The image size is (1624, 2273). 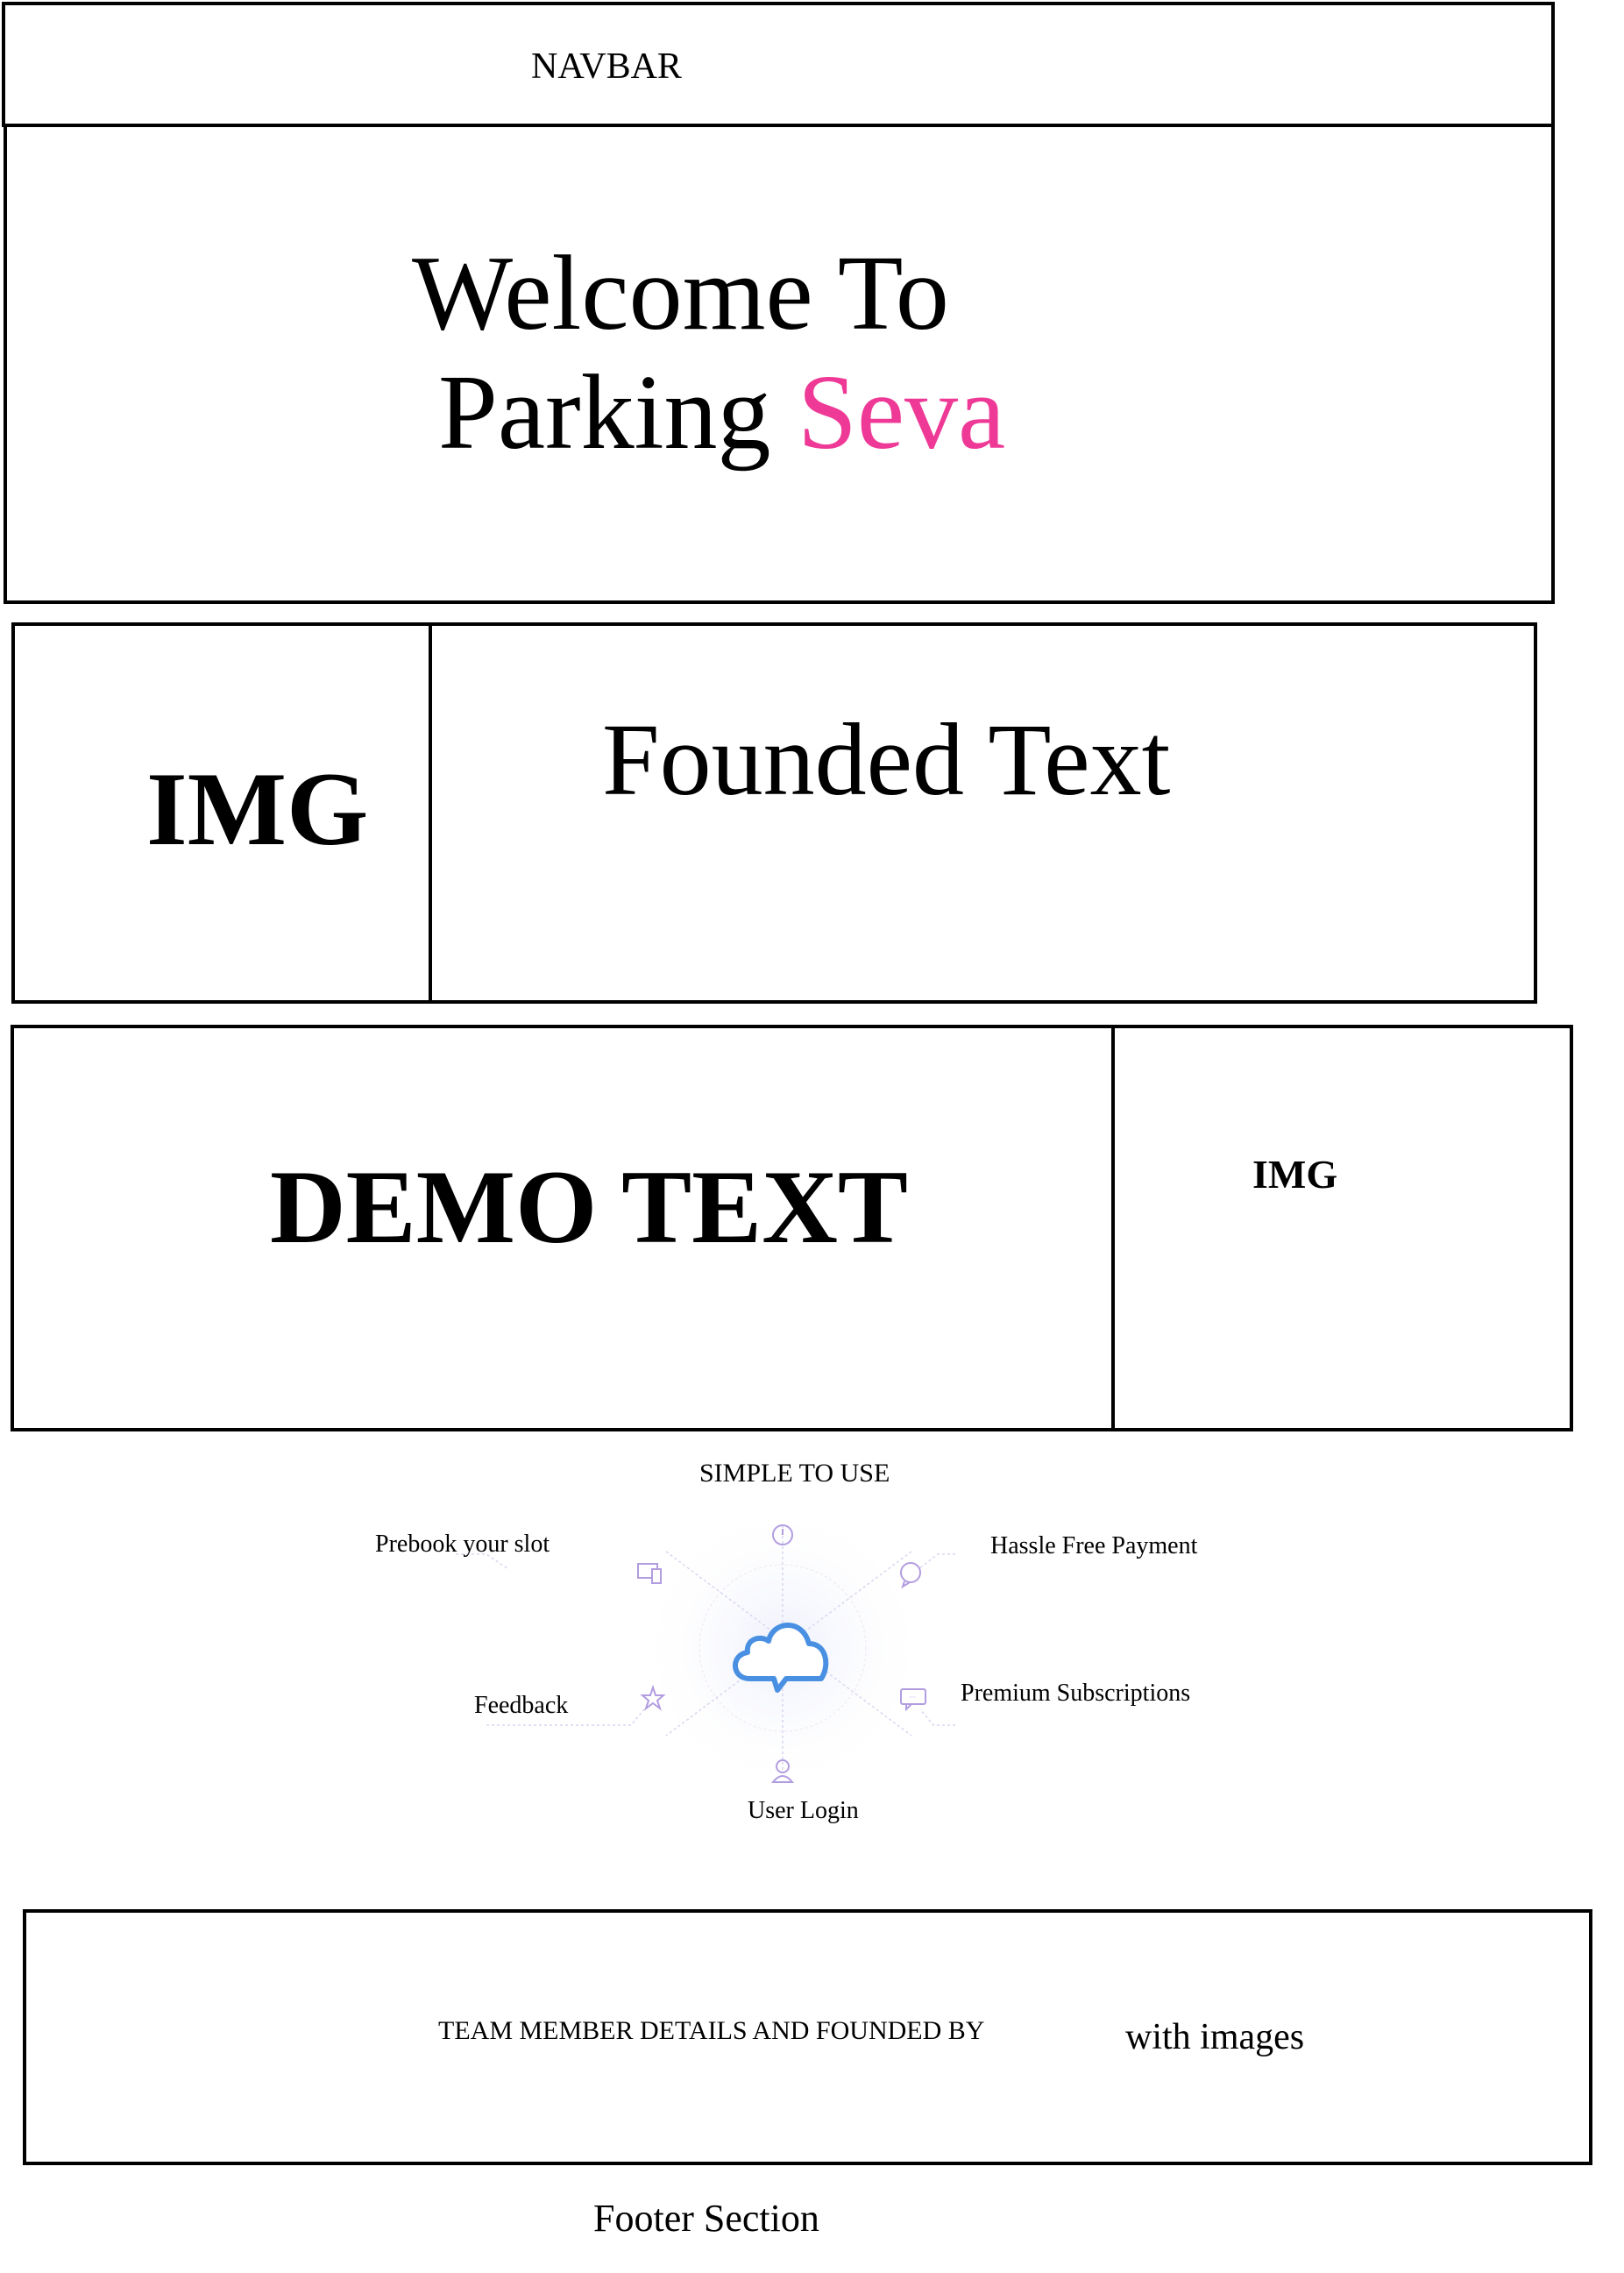 I want to click on feature-prebook-slot: Prebook your slot, so click(x=462, y=1544).